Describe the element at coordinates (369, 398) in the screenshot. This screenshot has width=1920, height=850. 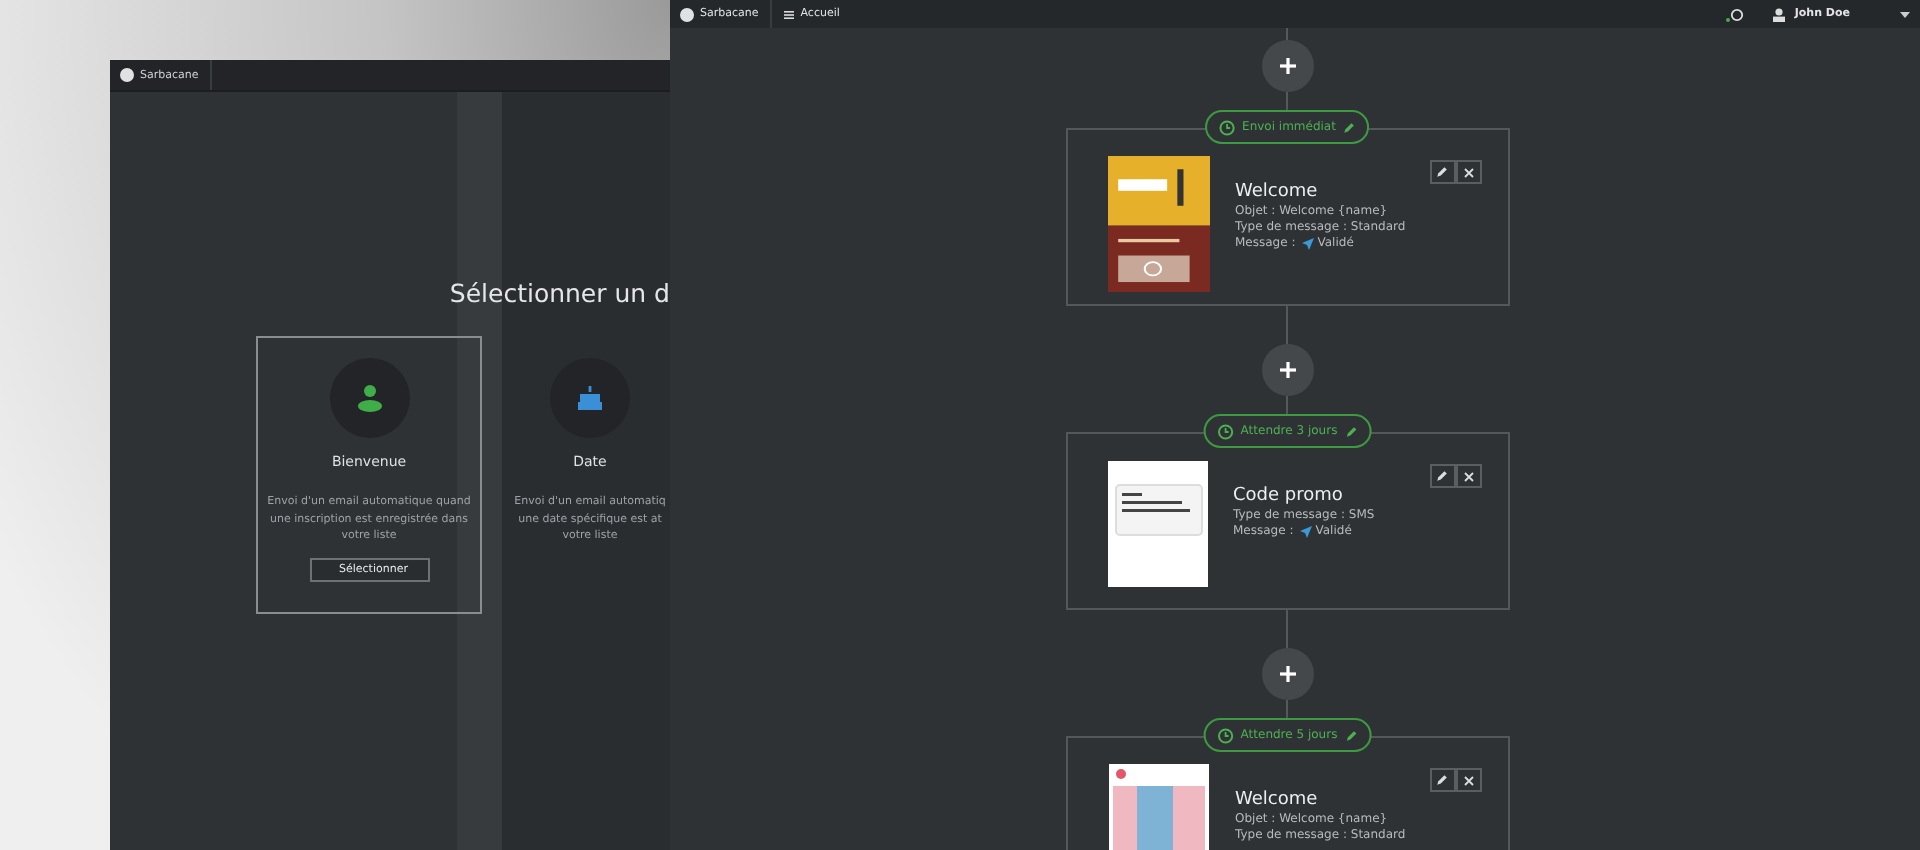
I see `person-icon` at that location.